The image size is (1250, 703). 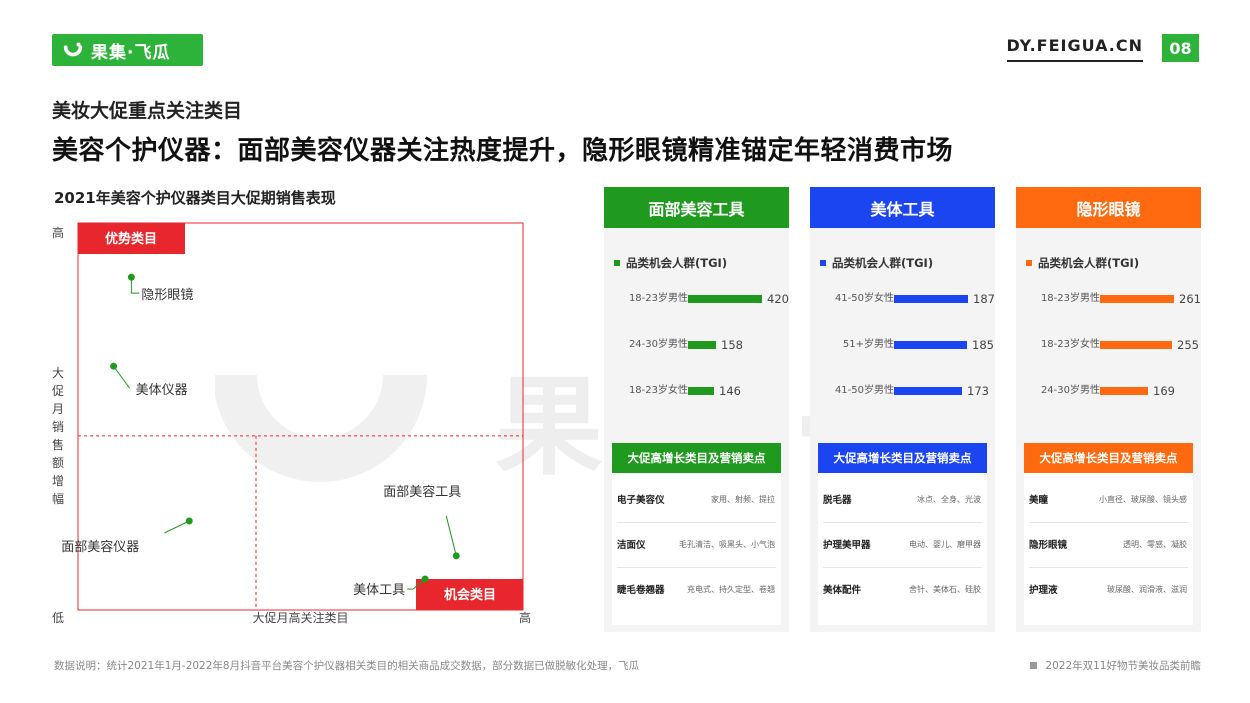 I want to click on tgi-value: 255, so click(x=1188, y=345).